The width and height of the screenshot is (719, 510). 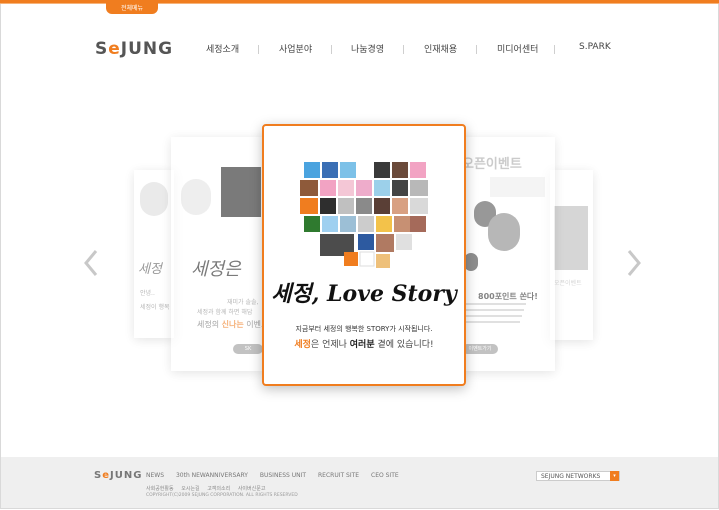 What do you see at coordinates (595, 47) in the screenshot?
I see `nav-item-spark: S.PARK` at bounding box center [595, 47].